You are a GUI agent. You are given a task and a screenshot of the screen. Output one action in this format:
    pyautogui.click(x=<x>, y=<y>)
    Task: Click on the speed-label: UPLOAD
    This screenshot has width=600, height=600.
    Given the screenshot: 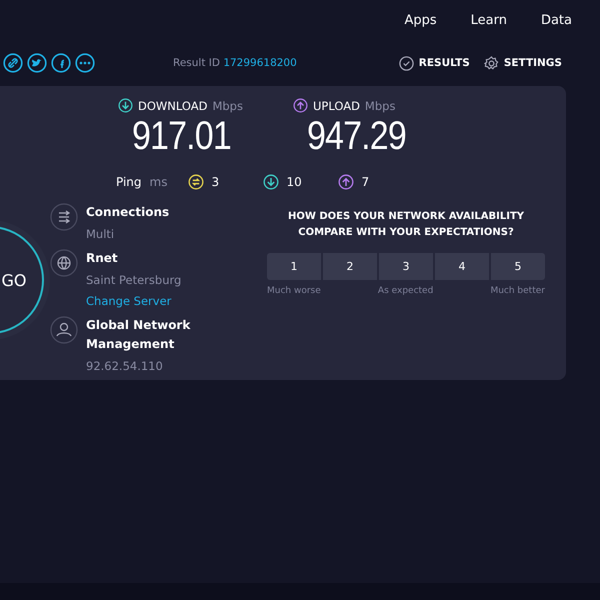 What is the action you would take?
    pyautogui.click(x=336, y=105)
    